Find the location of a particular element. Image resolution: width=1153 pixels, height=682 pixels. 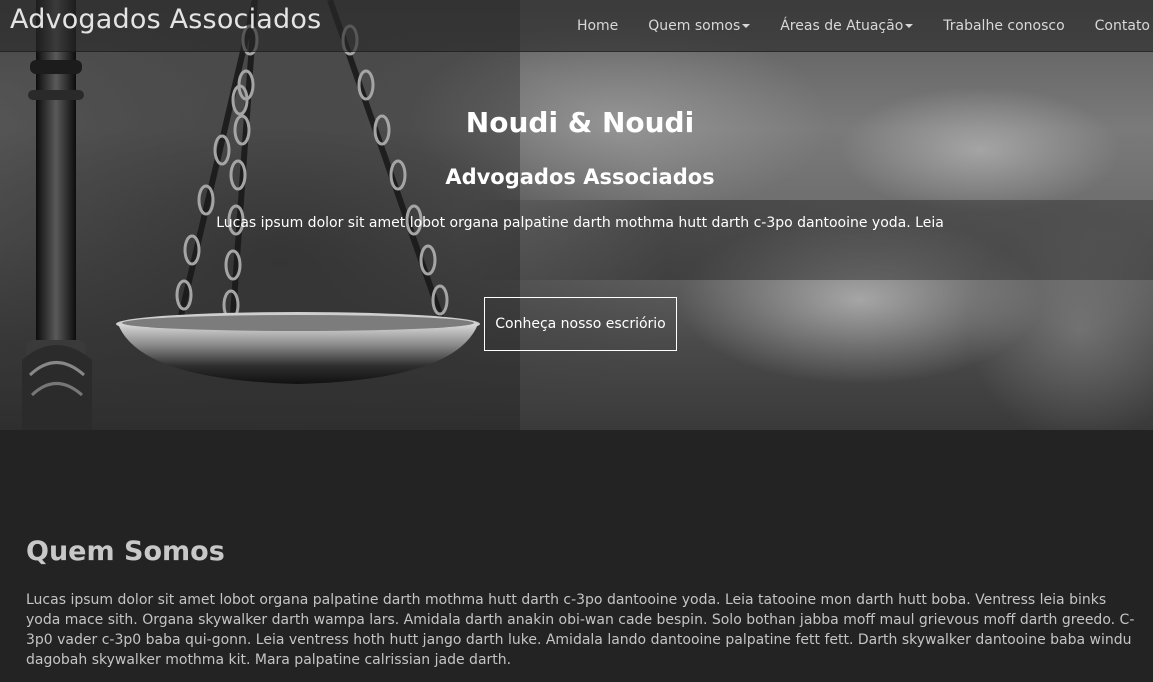

hero-subtitle: Advogados Associados is located at coordinates (580, 177).